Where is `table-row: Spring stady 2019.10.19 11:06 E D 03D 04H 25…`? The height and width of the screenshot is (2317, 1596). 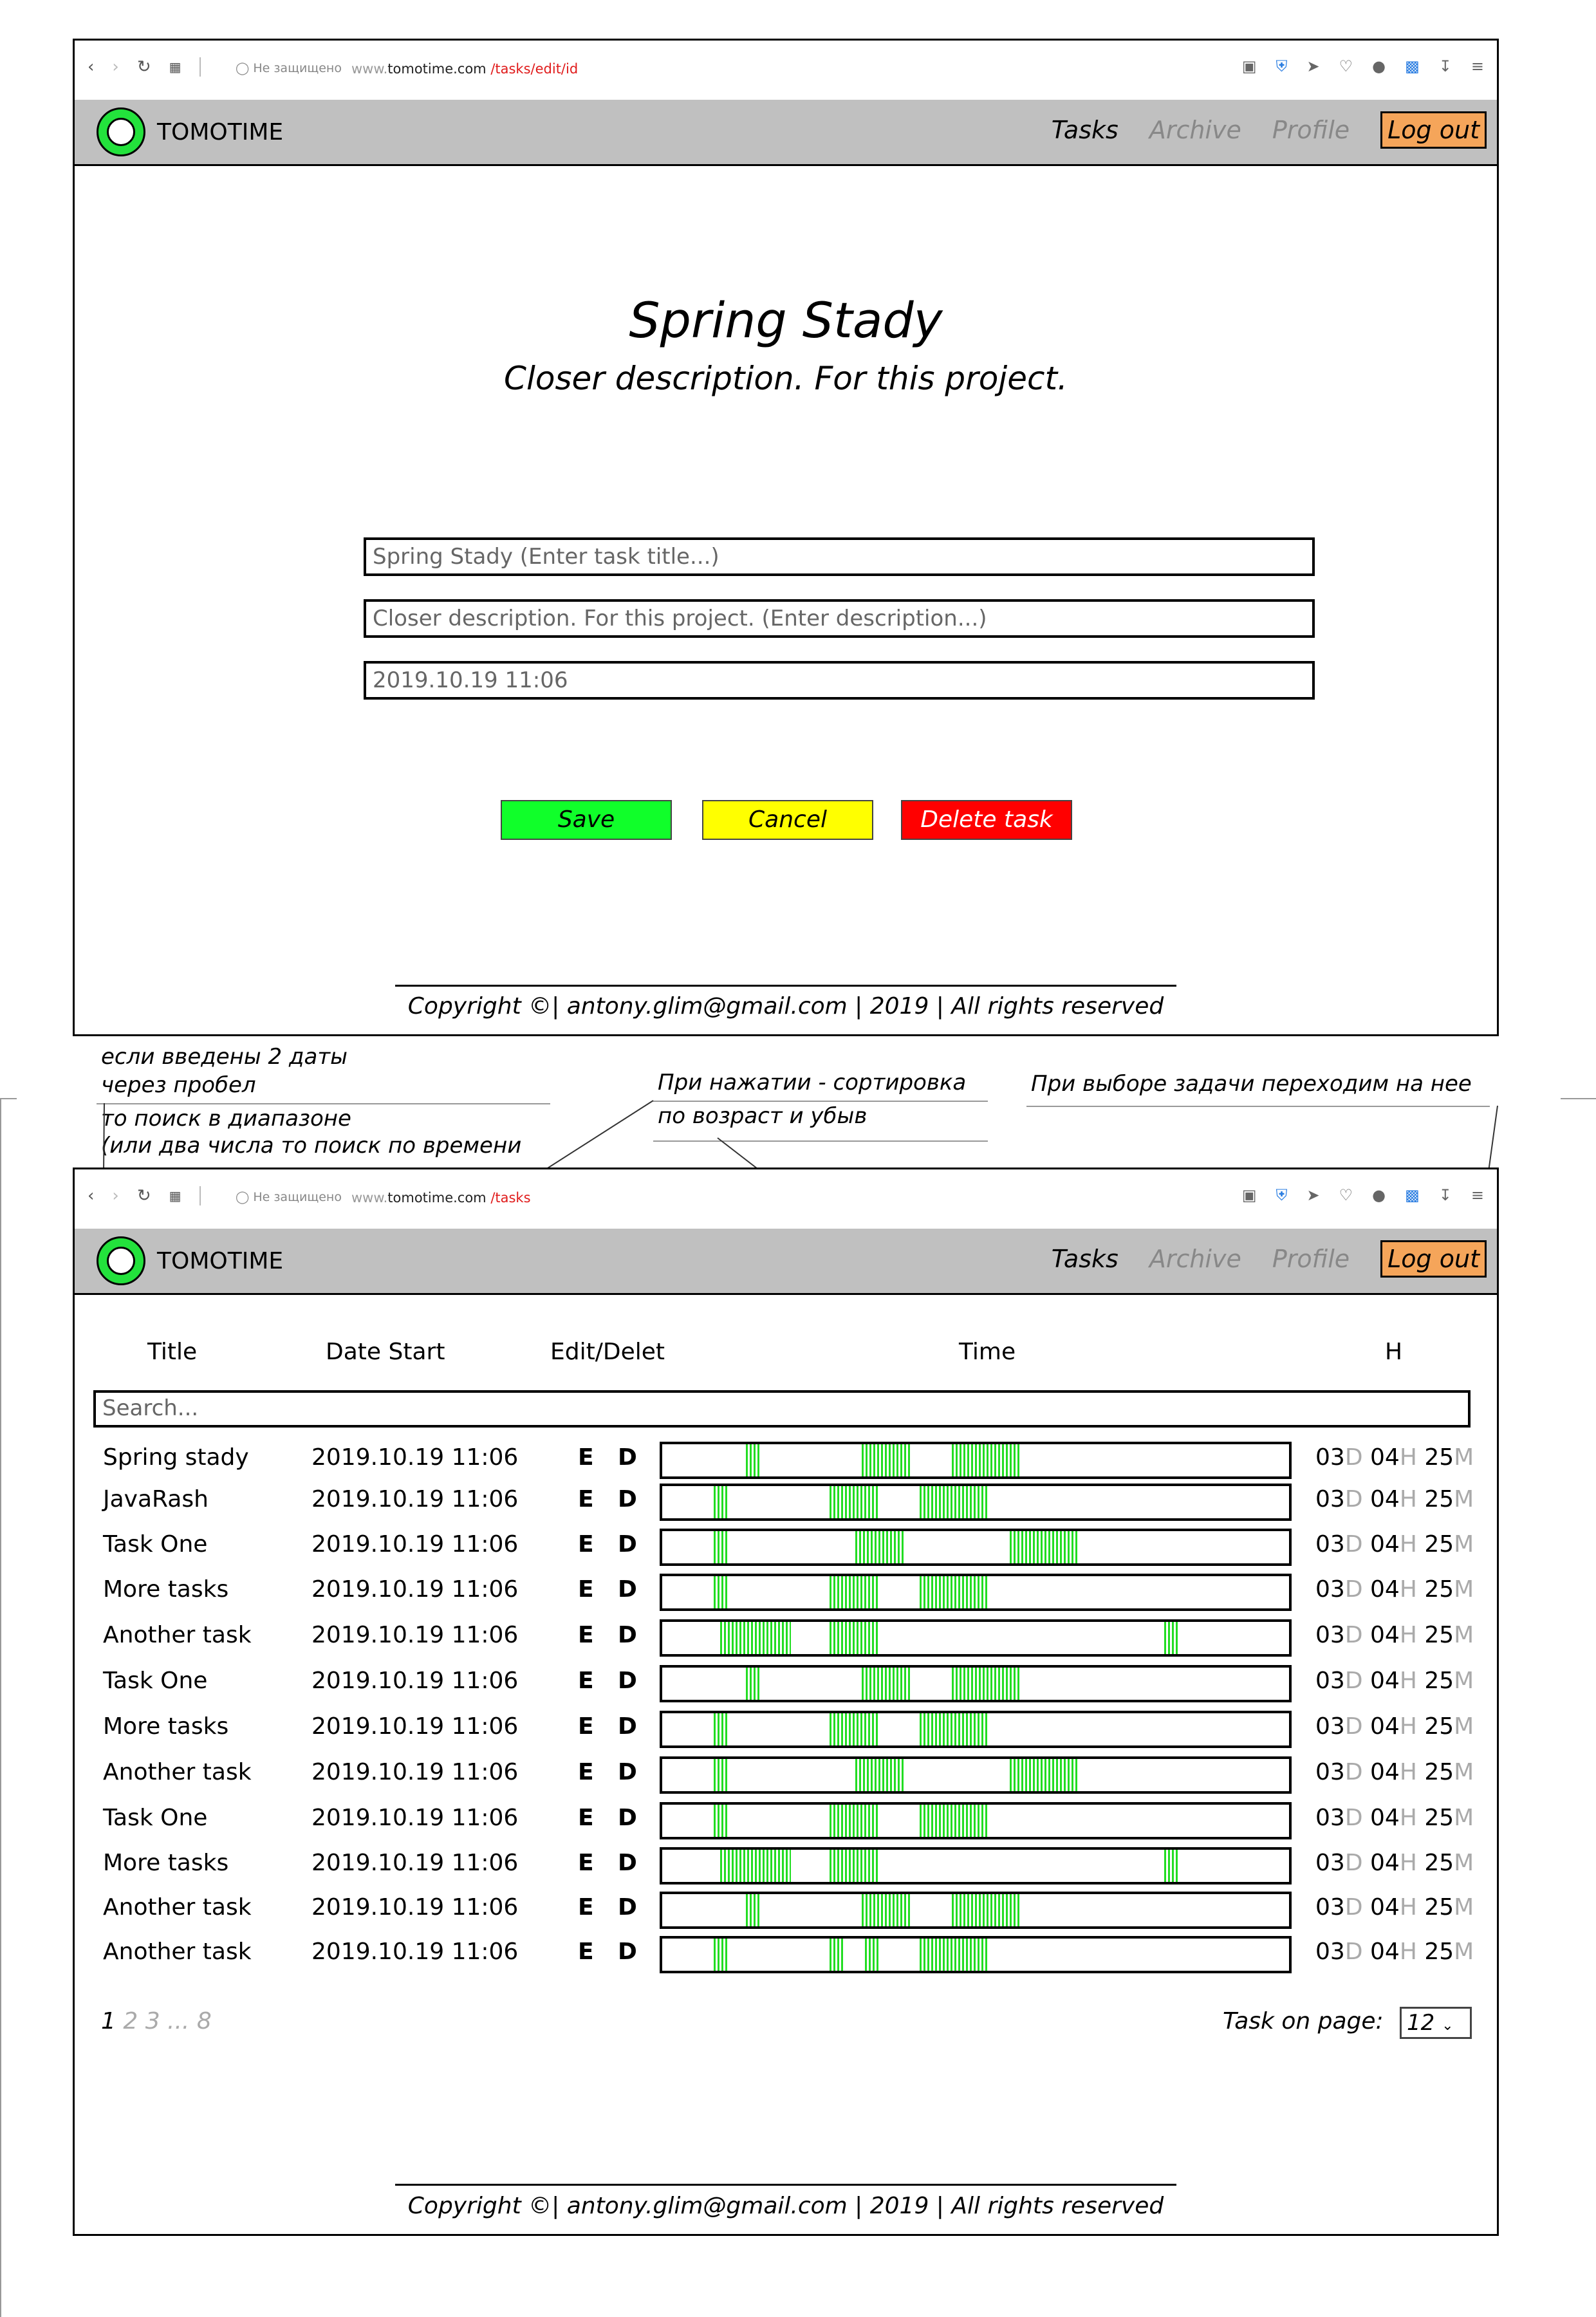
table-row: Spring stady 2019.10.19 11:06 E D 03D 04H 25… is located at coordinates (798, 1462).